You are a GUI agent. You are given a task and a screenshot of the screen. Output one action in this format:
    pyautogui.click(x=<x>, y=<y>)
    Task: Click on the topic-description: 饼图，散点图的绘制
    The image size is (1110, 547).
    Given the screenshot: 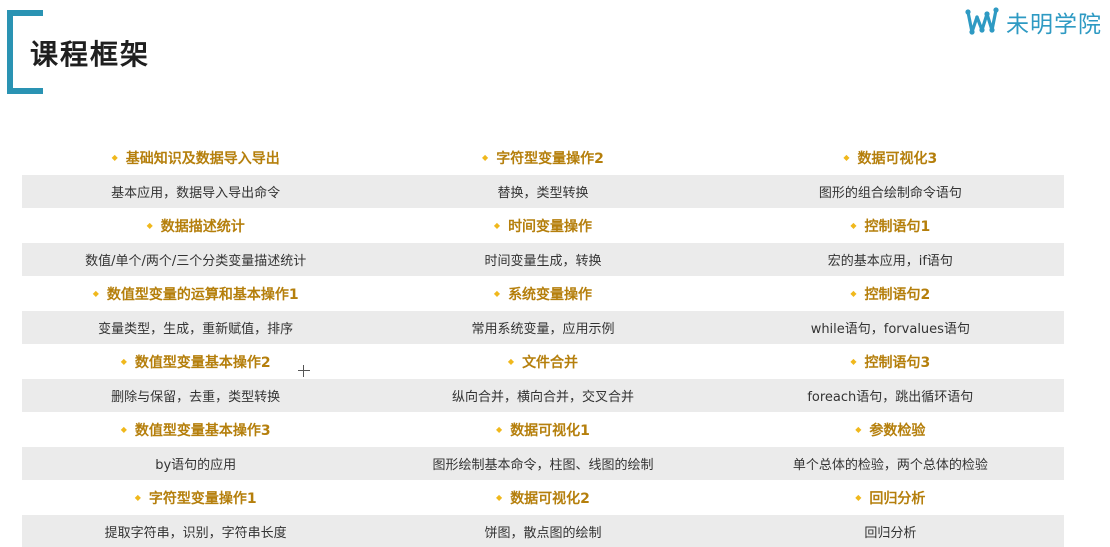 What is the action you would take?
    pyautogui.click(x=543, y=533)
    